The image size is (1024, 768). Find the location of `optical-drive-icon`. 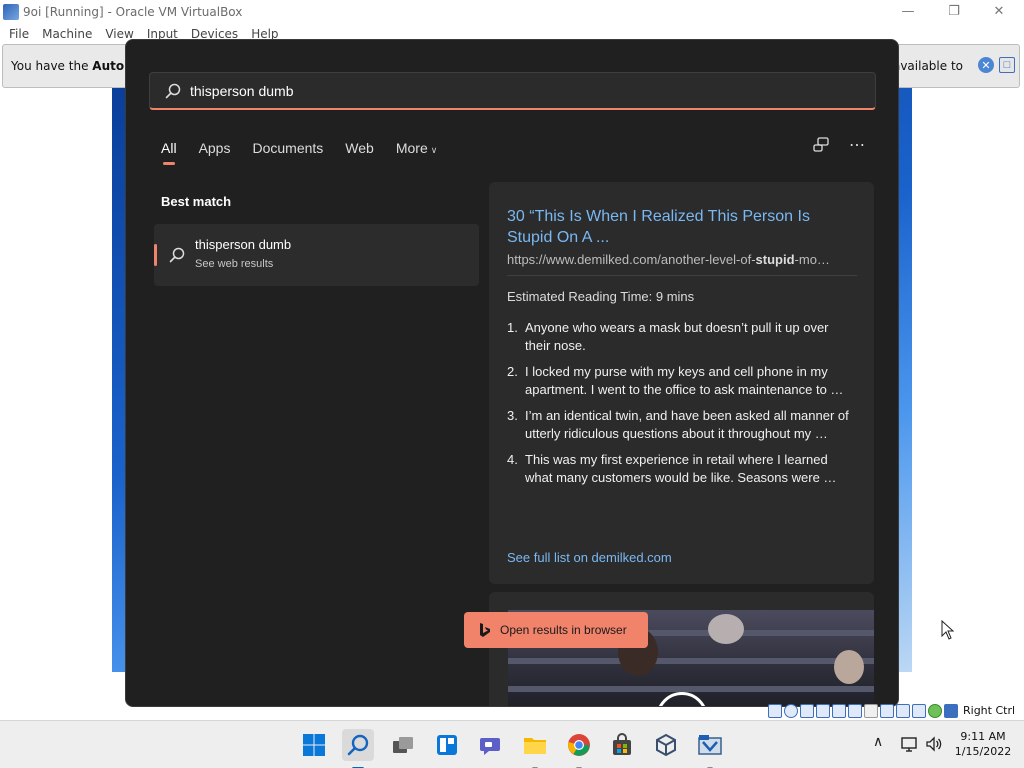

optical-drive-icon is located at coordinates (791, 710).